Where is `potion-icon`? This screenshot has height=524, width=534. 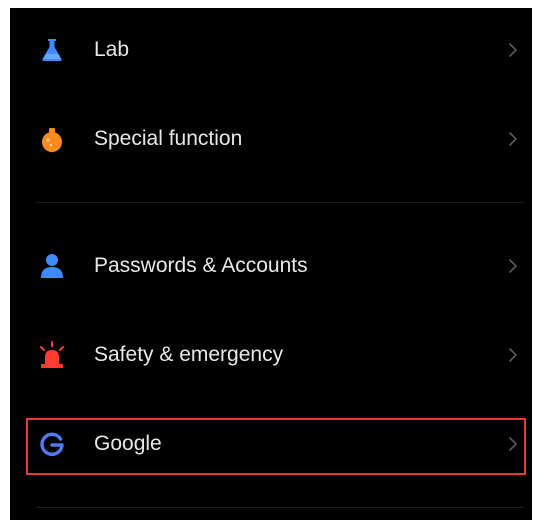
potion-icon is located at coordinates (52, 140).